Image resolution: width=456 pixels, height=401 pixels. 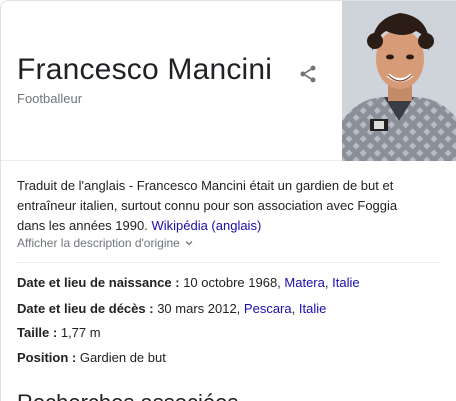 I want to click on panel-title: Francesco Mancini, so click(x=145, y=69).